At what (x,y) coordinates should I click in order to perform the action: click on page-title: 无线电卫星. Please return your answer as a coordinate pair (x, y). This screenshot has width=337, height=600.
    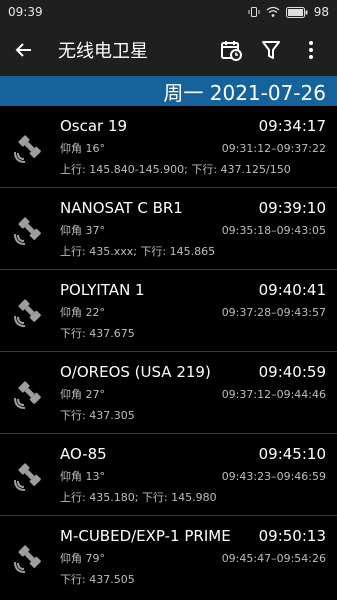
    Looking at the image, I should click on (103, 51).